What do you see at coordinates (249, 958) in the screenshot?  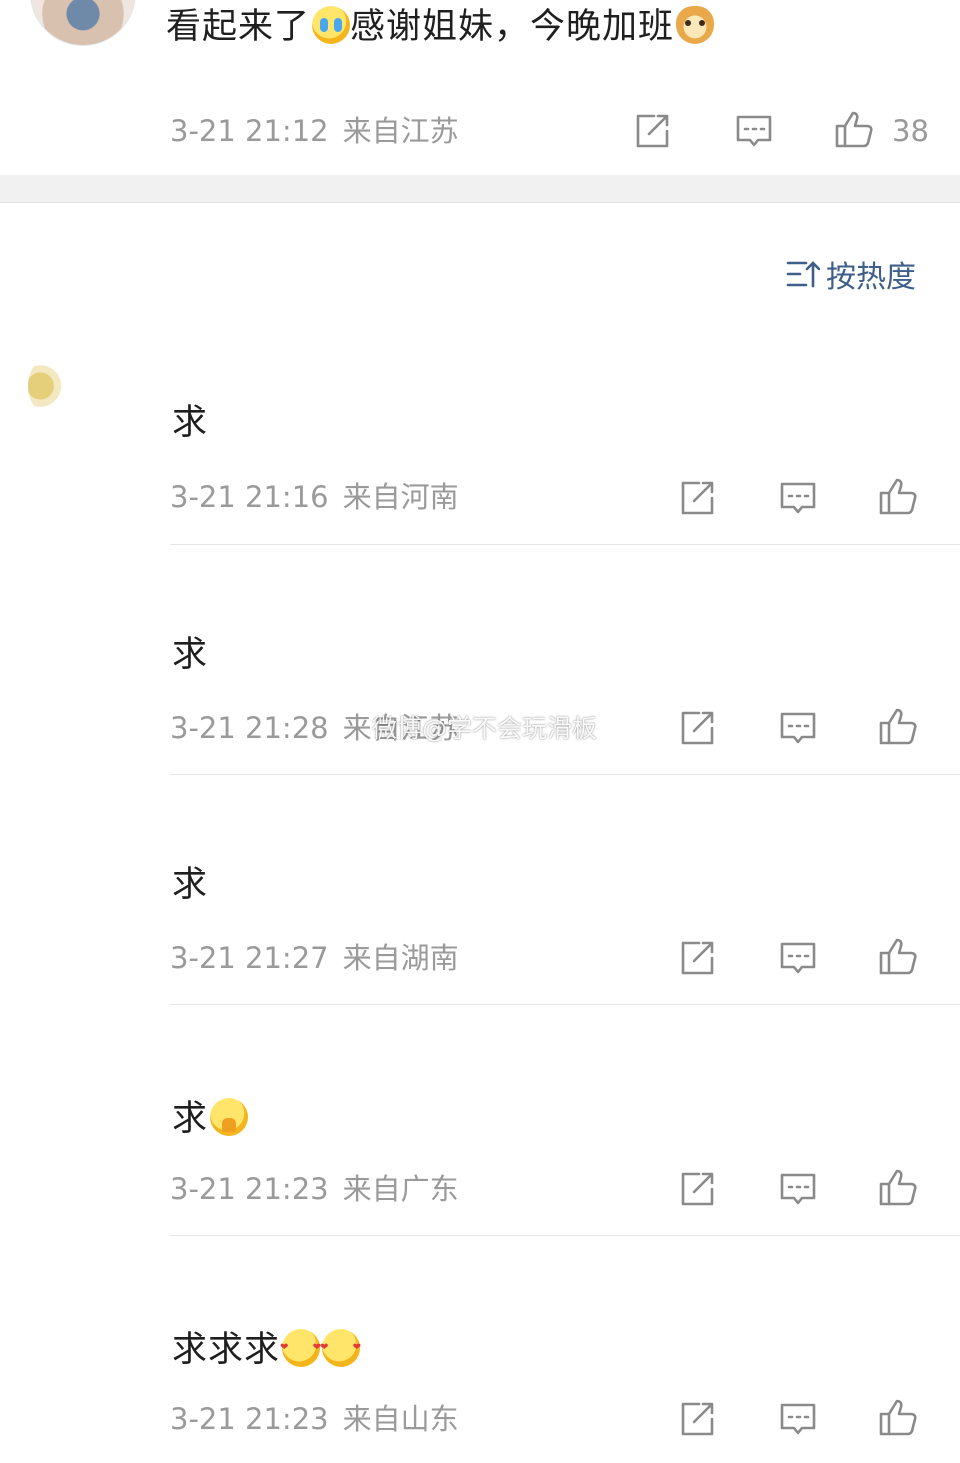 I see `reply-time: 3-21 21:27` at bounding box center [249, 958].